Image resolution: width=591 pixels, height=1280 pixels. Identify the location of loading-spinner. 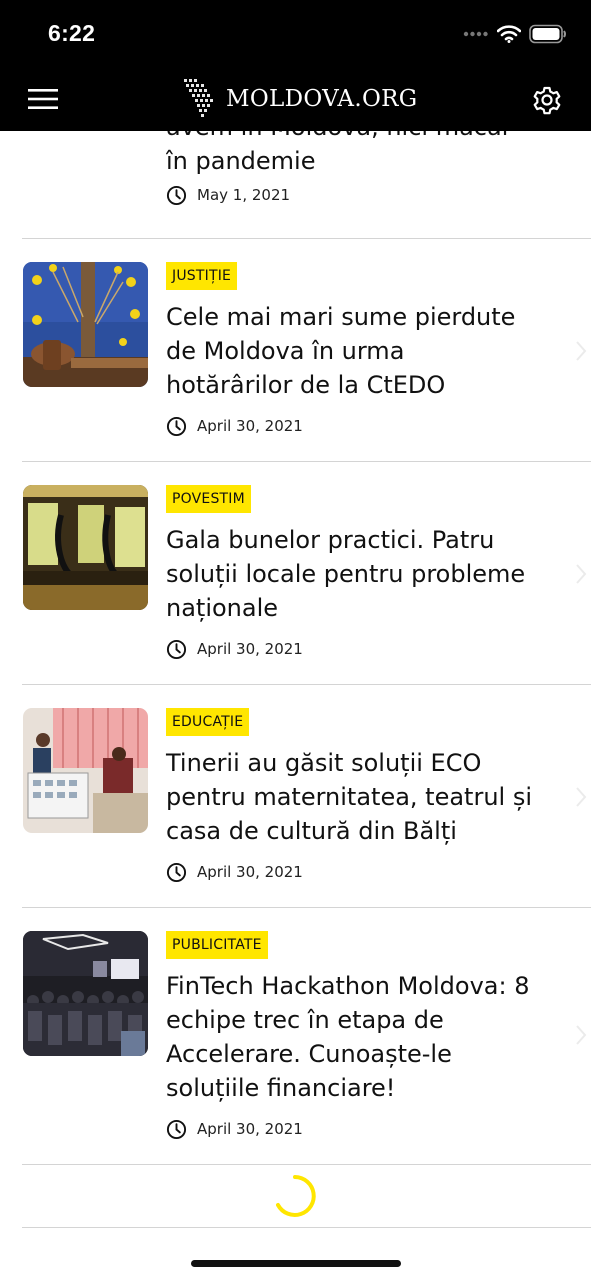
(295, 1196).